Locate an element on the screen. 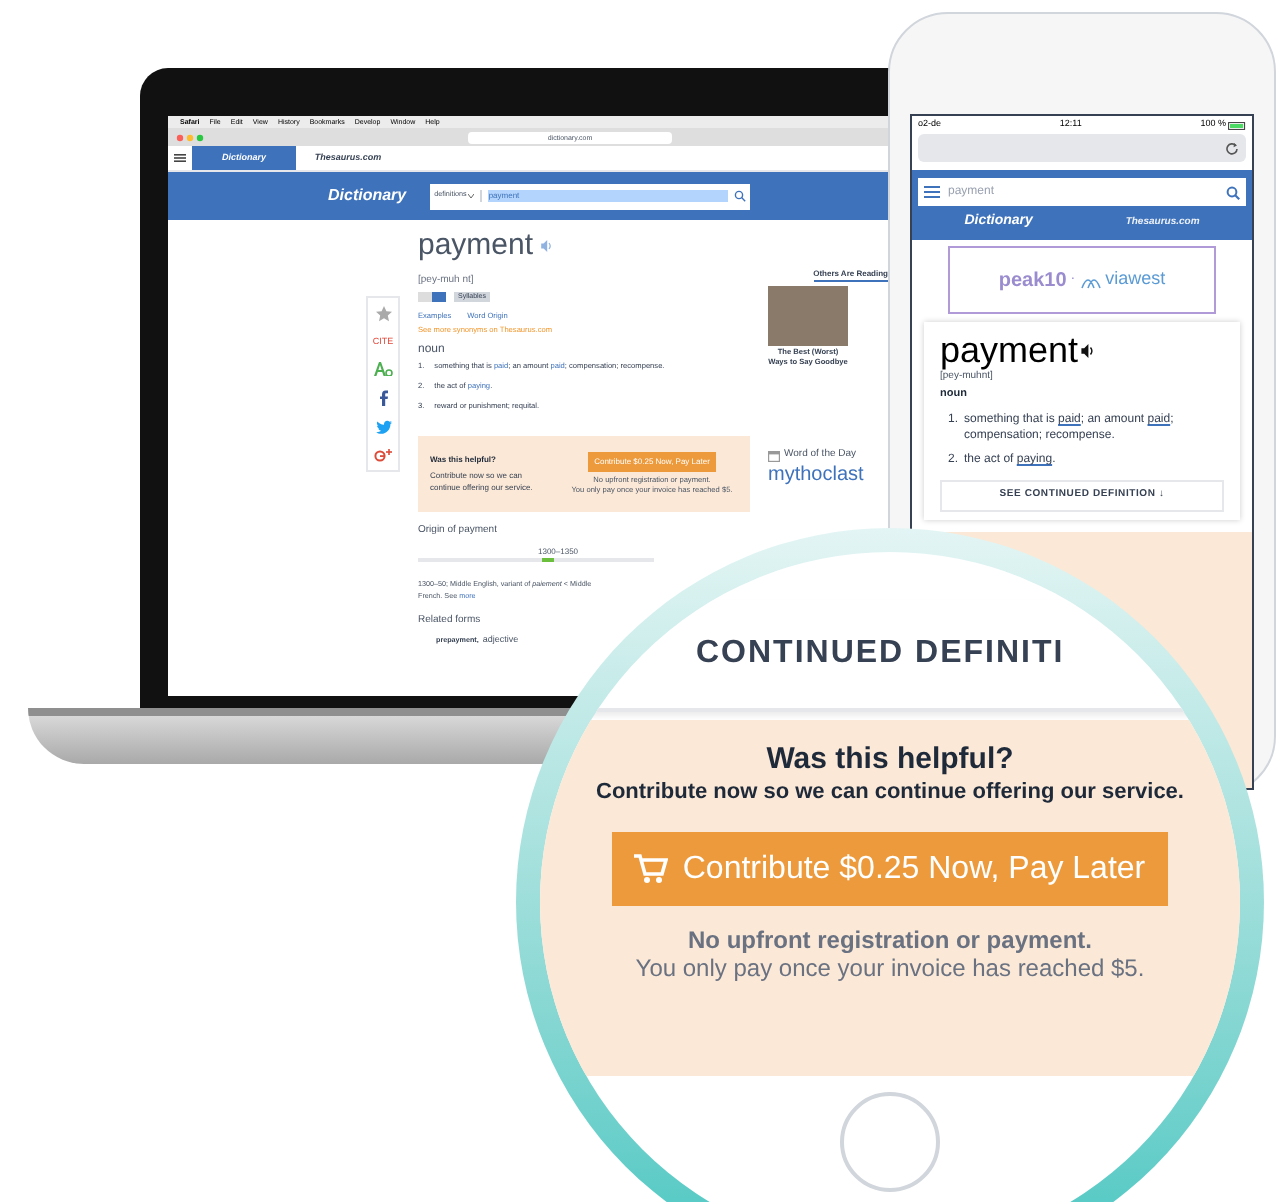 The height and width of the screenshot is (1202, 1282). reload-icon is located at coordinates (1233, 148).